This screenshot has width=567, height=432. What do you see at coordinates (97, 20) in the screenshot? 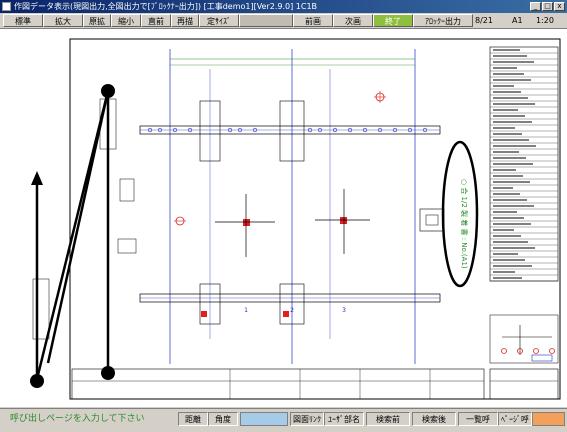
I see `original-zoom-button: 原拡` at bounding box center [97, 20].